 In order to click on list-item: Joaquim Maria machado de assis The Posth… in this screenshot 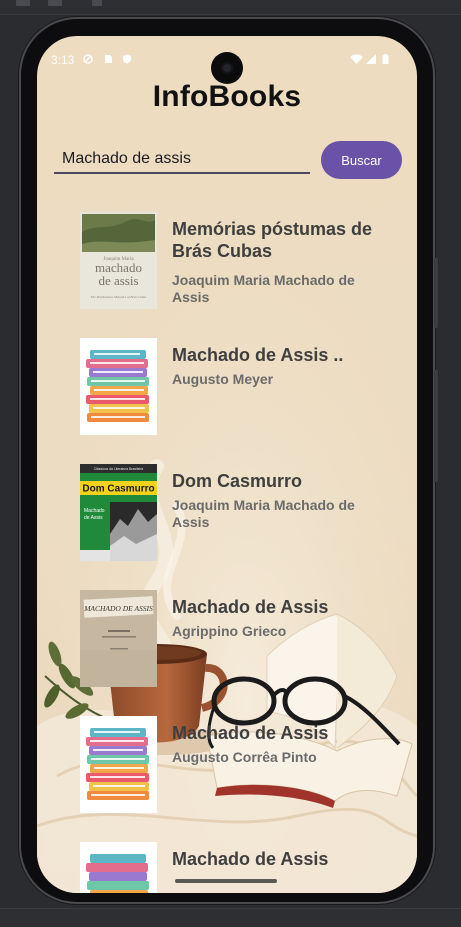, I will do `click(240, 262)`.